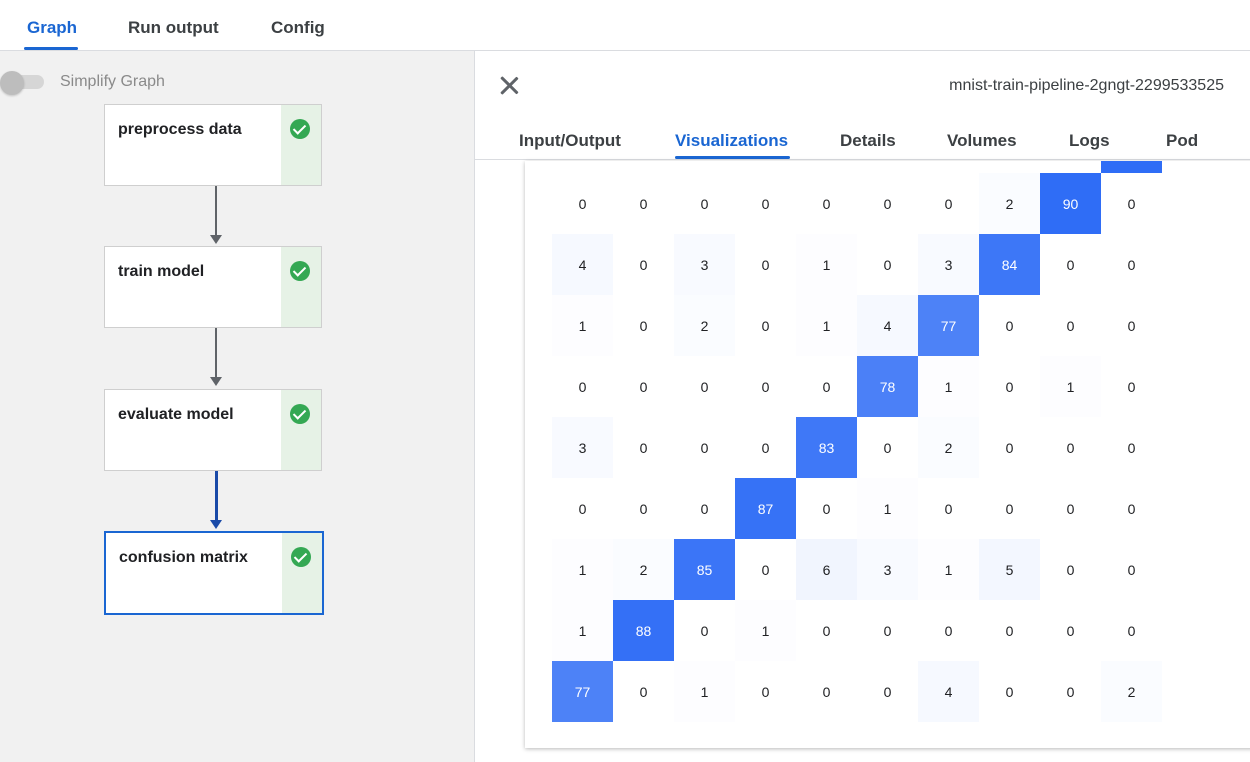 The width and height of the screenshot is (1250, 762). I want to click on node-label: evaluate model, so click(176, 414).